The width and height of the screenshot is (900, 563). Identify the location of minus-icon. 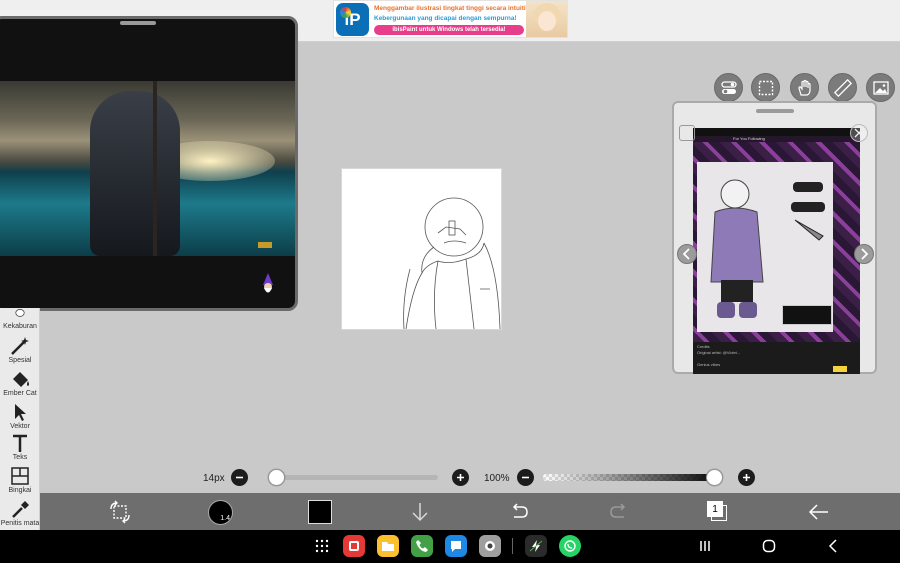
(525, 477).